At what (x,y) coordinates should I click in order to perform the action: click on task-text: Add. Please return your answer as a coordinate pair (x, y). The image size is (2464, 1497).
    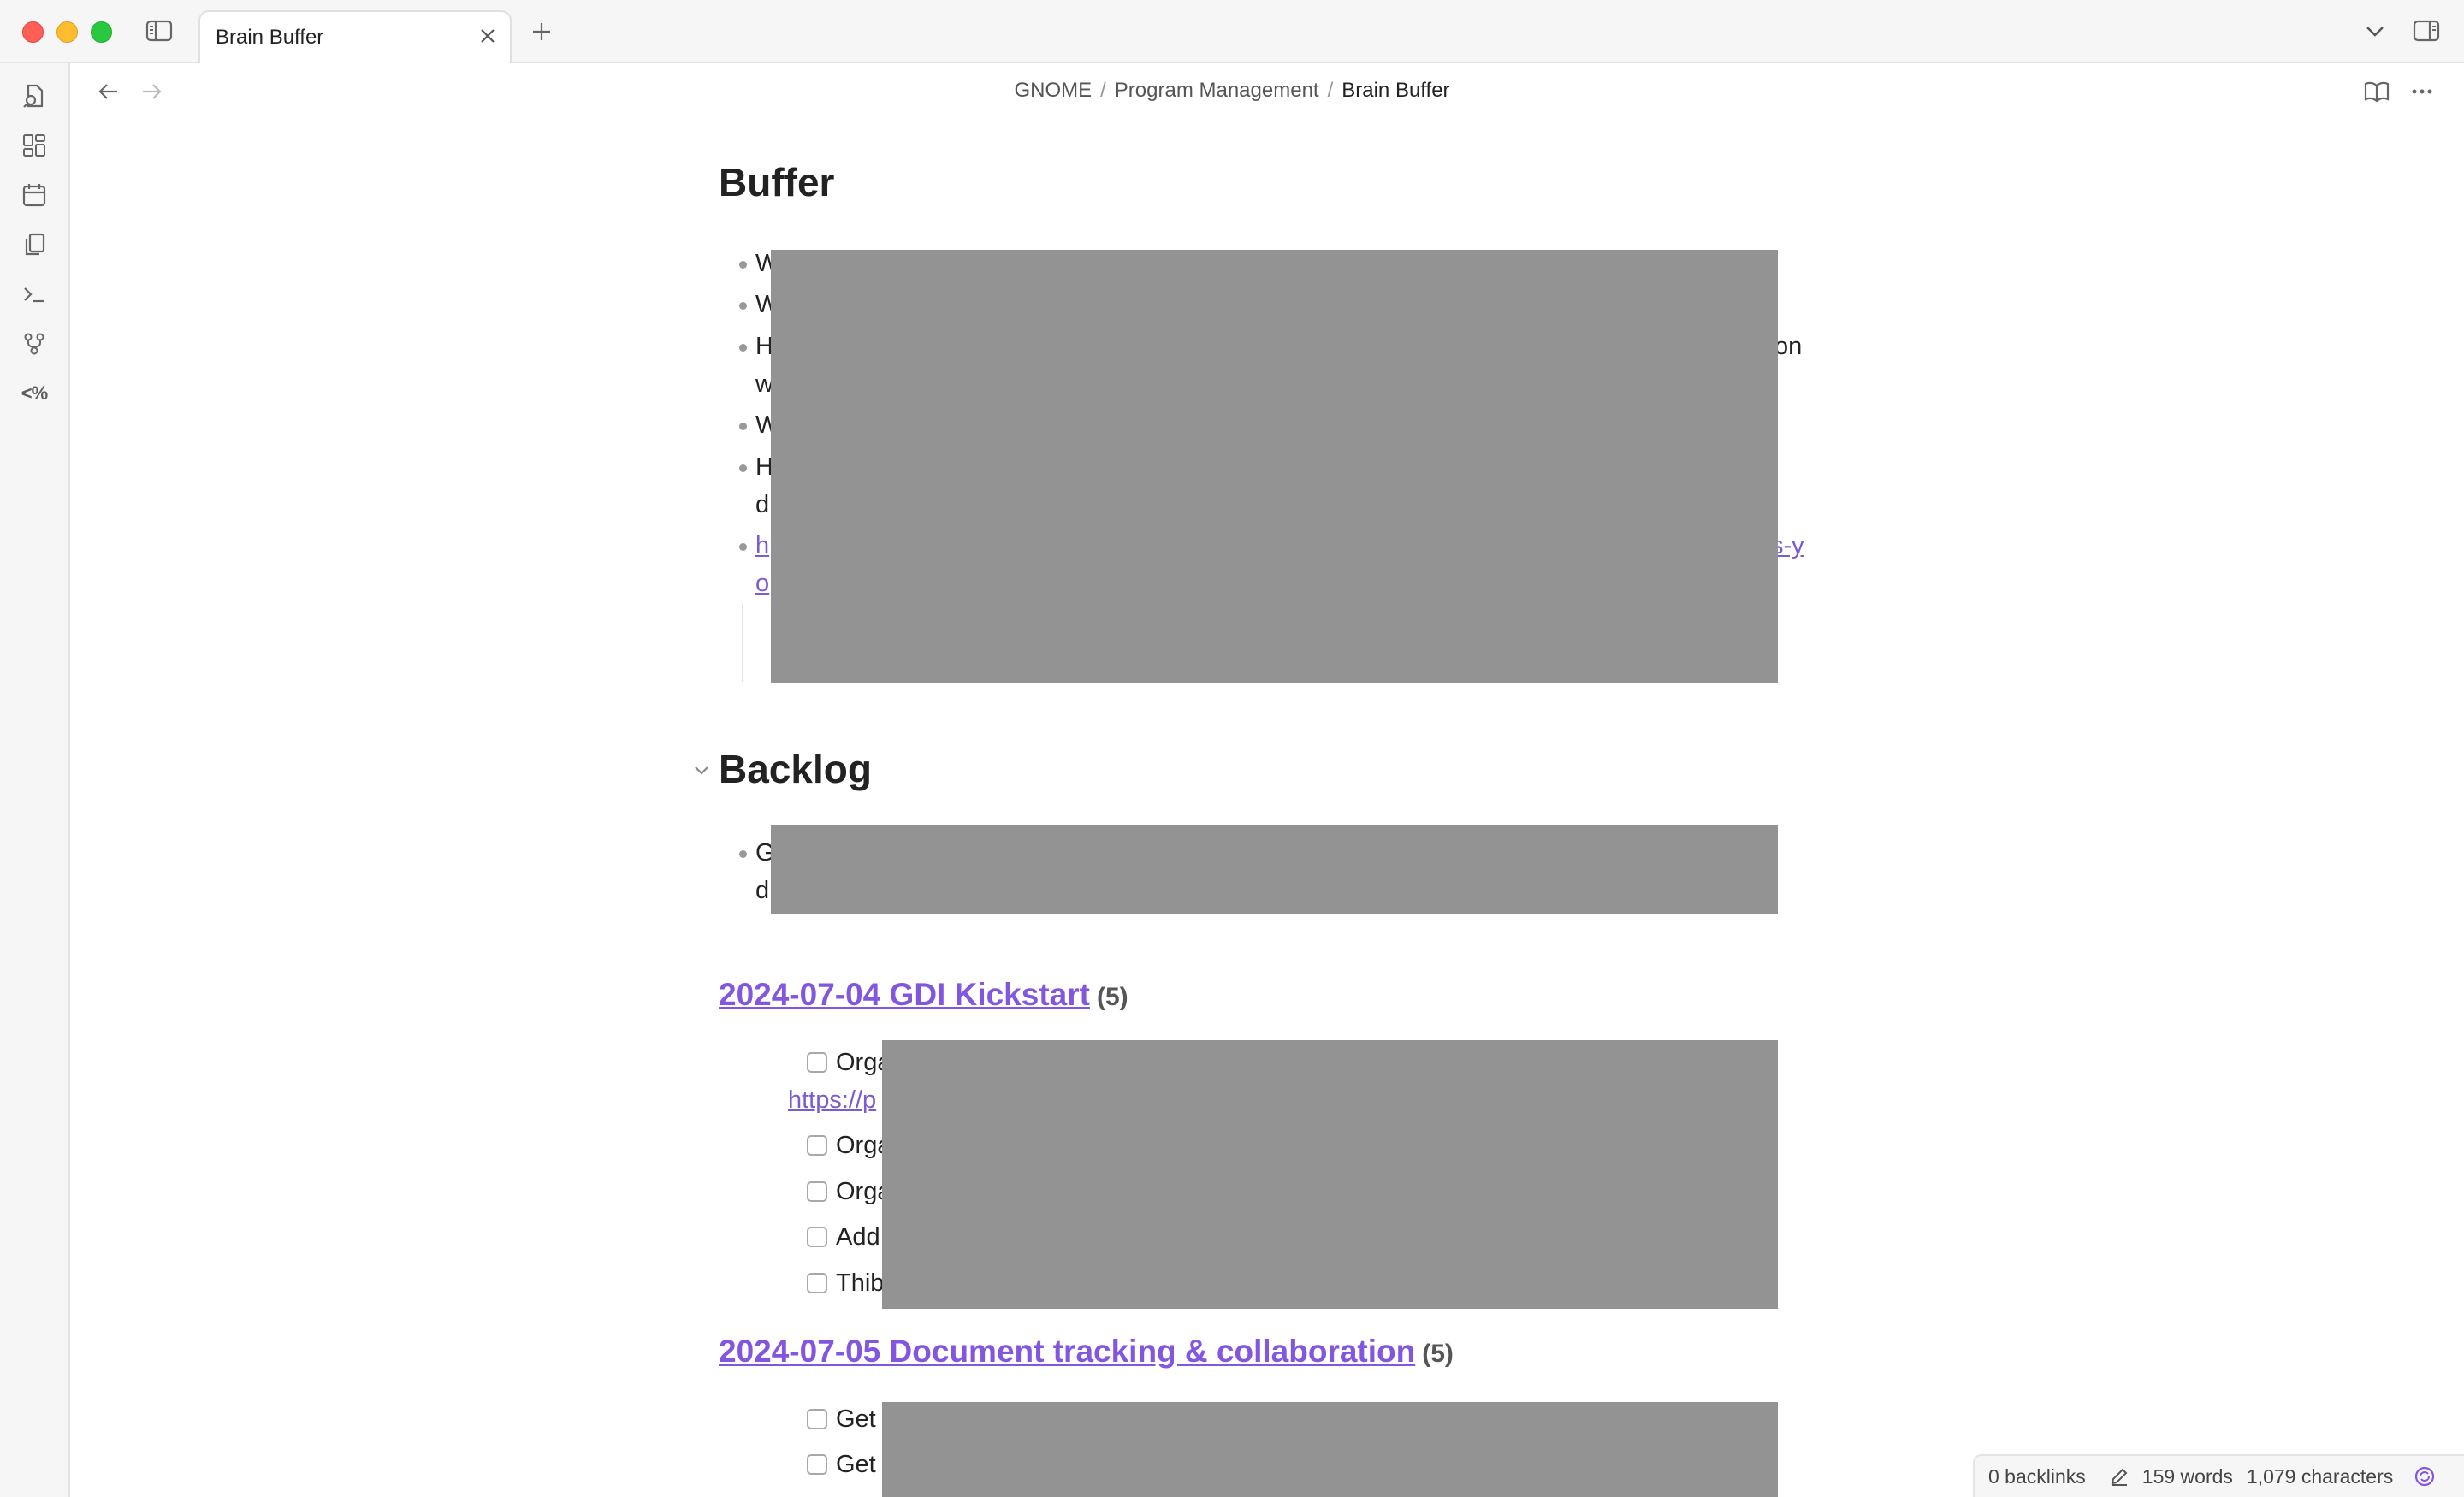
    Looking at the image, I should click on (858, 1237).